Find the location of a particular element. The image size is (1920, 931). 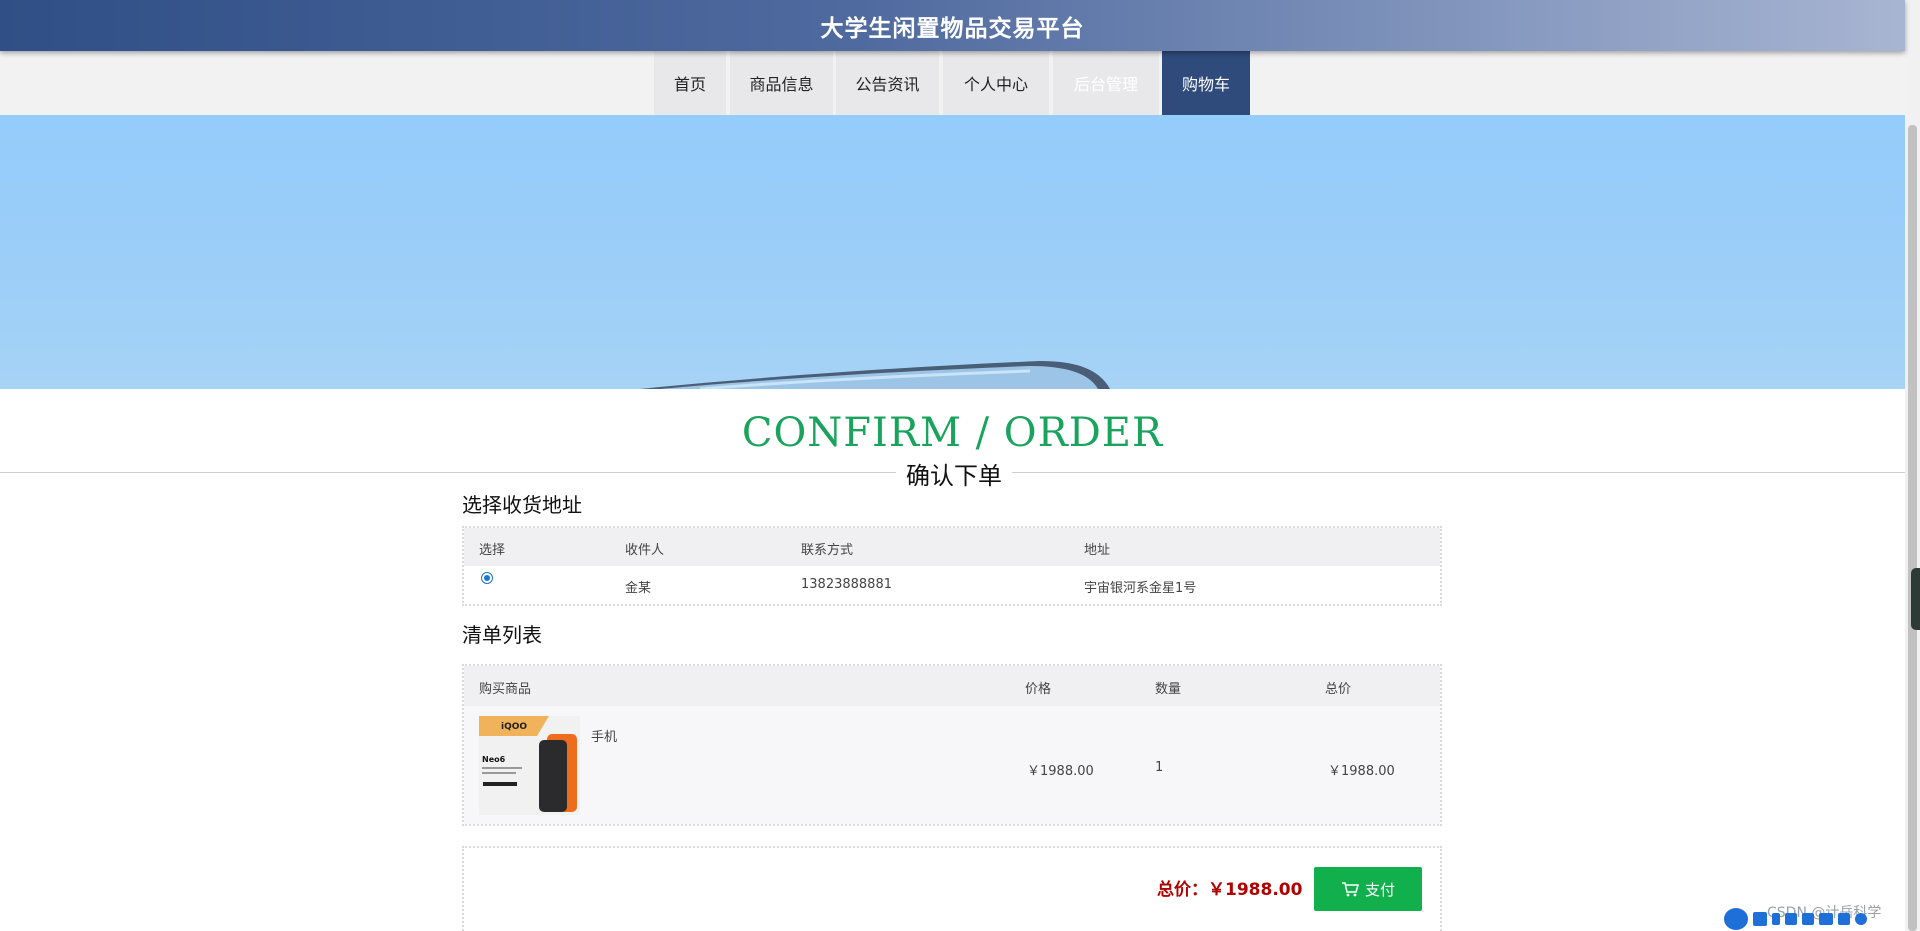

cart-icon is located at coordinates (1350, 889).